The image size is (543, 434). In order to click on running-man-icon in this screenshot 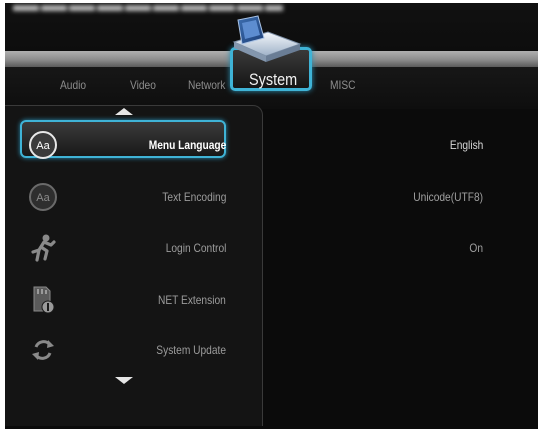, I will do `click(43, 248)`.